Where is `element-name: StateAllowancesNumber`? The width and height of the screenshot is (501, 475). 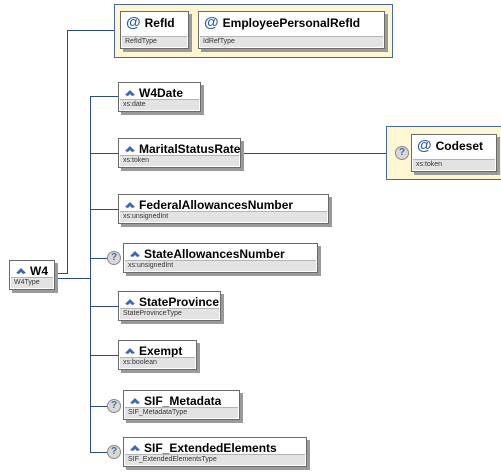
element-name: StateAllowancesNumber is located at coordinates (214, 254).